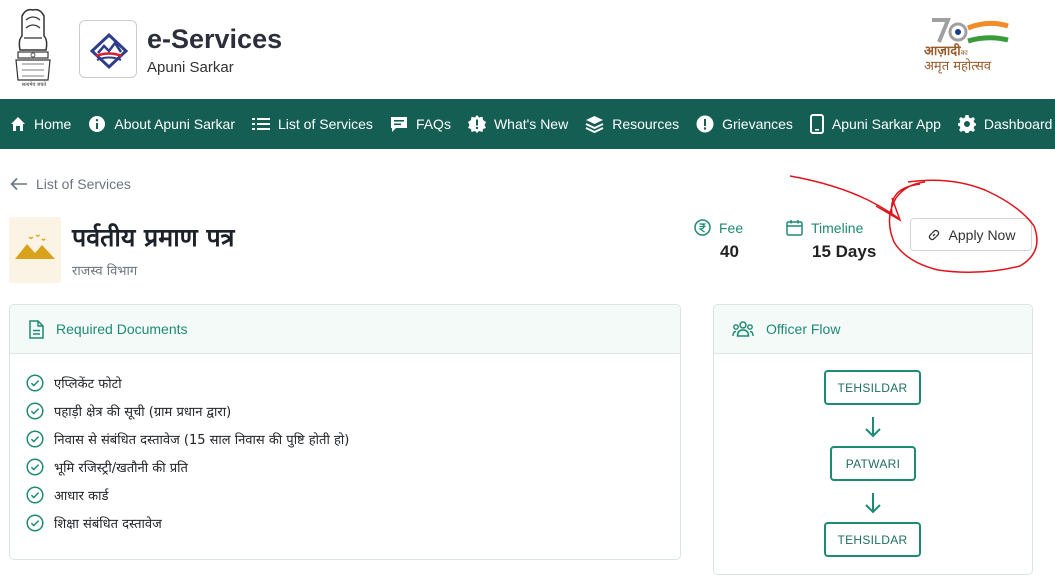 Image resolution: width=1055 pixels, height=579 pixels. Describe the element at coordinates (53, 124) in the screenshot. I see `nav-label: Home` at that location.